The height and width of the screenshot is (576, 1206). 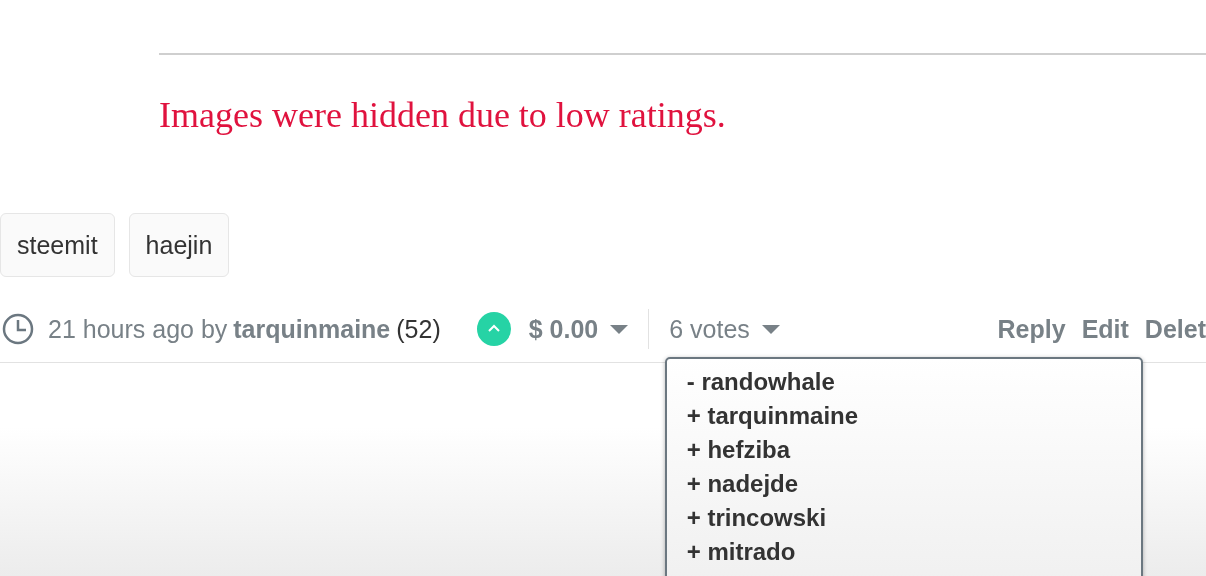 I want to click on action-link: Edit, so click(x=1105, y=329).